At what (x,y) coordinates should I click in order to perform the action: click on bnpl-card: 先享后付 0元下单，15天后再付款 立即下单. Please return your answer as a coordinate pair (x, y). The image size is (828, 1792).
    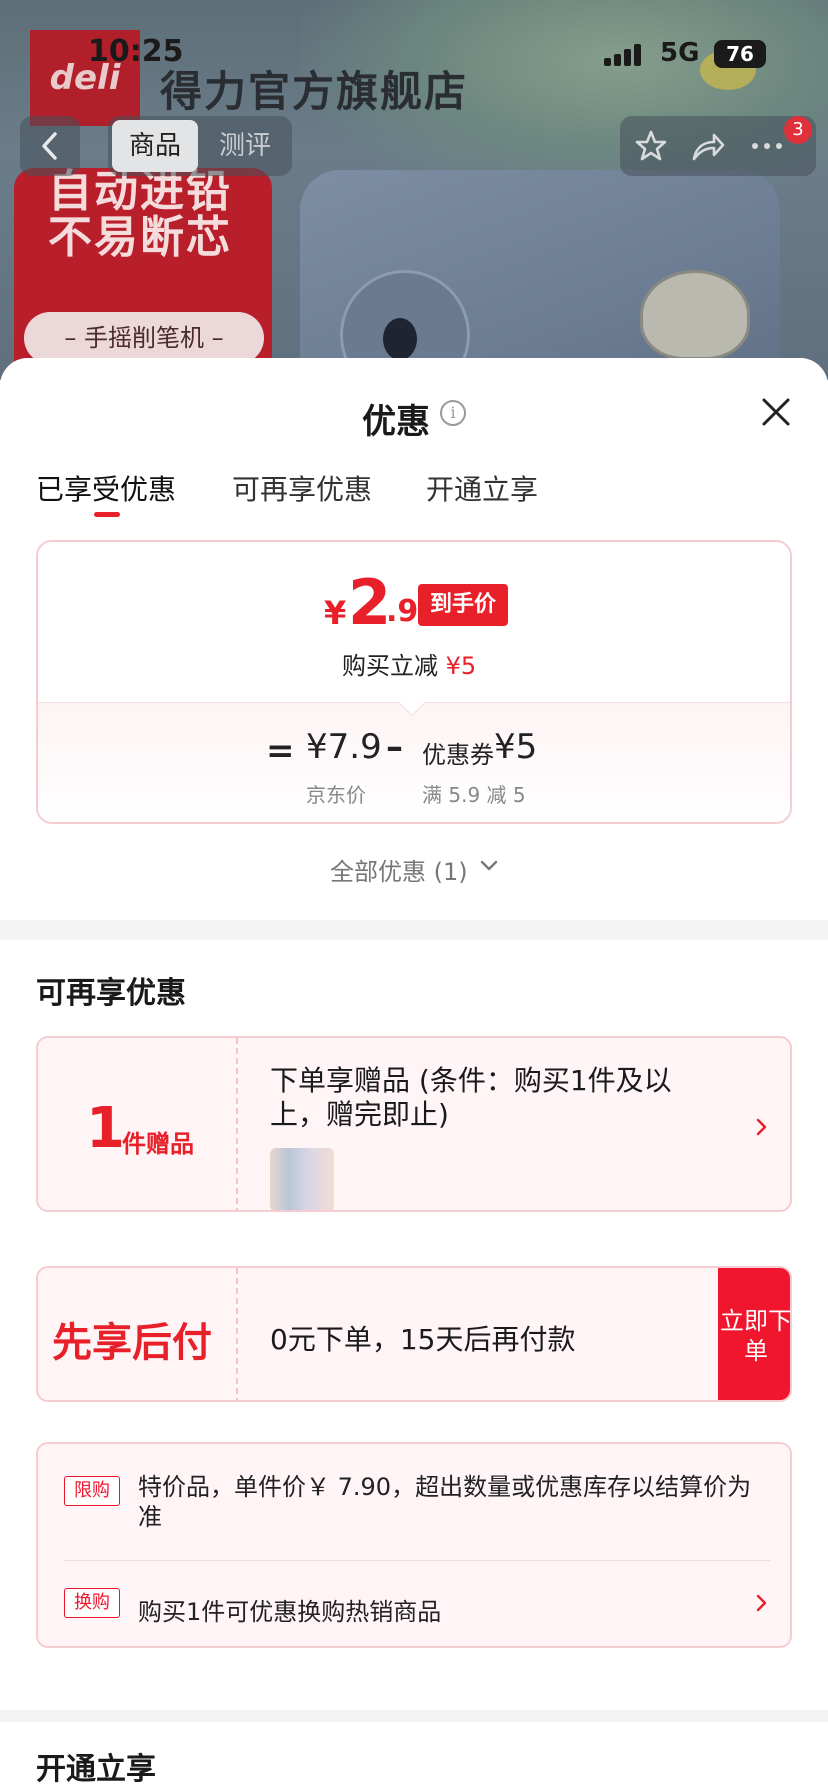
    Looking at the image, I should click on (414, 1334).